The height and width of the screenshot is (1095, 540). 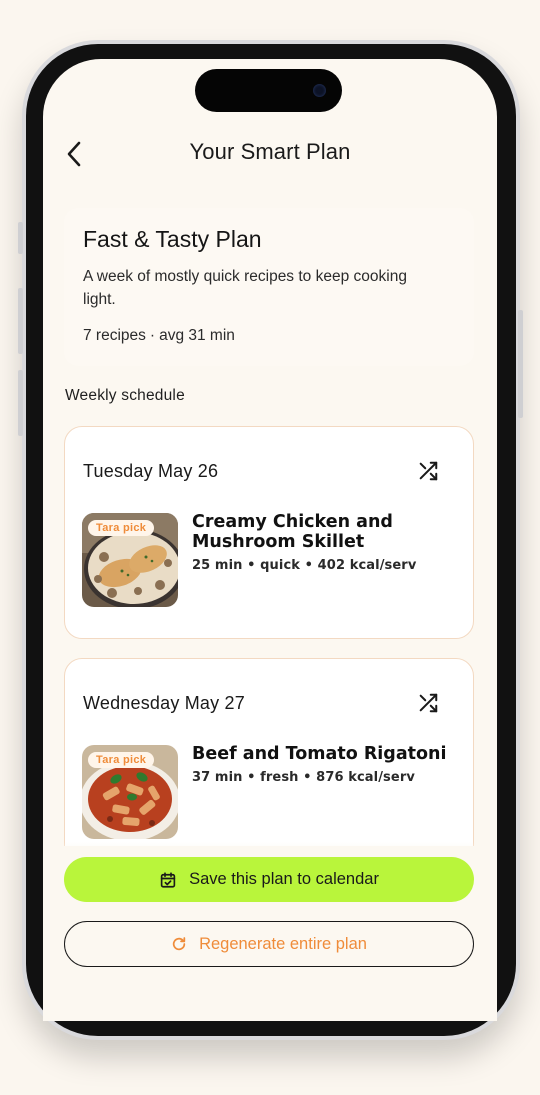 I want to click on recipe-meta: 25 min • quick • 402 kcal/serv, so click(x=304, y=565).